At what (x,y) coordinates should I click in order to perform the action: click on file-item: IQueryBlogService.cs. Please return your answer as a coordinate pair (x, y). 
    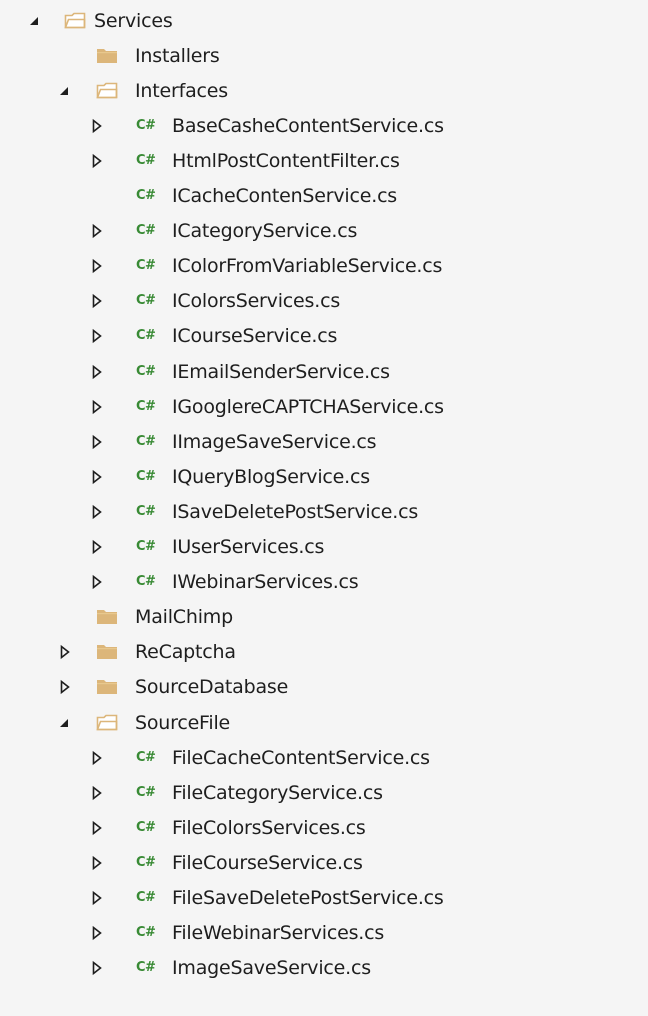
    Looking at the image, I should click on (271, 477).